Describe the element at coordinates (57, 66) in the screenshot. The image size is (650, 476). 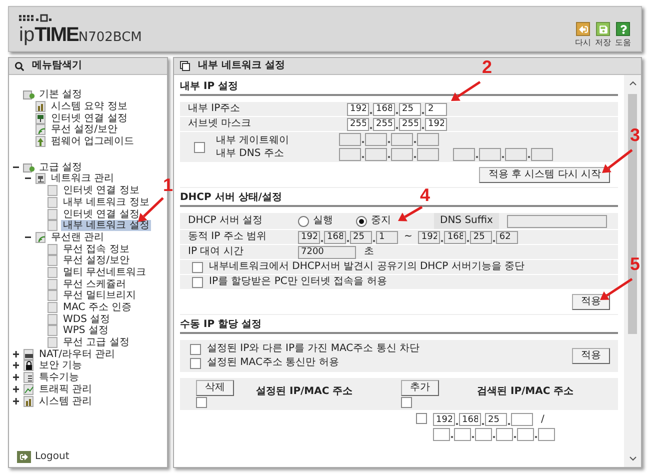
I see `panel-title: 메뉴탐색기` at that location.